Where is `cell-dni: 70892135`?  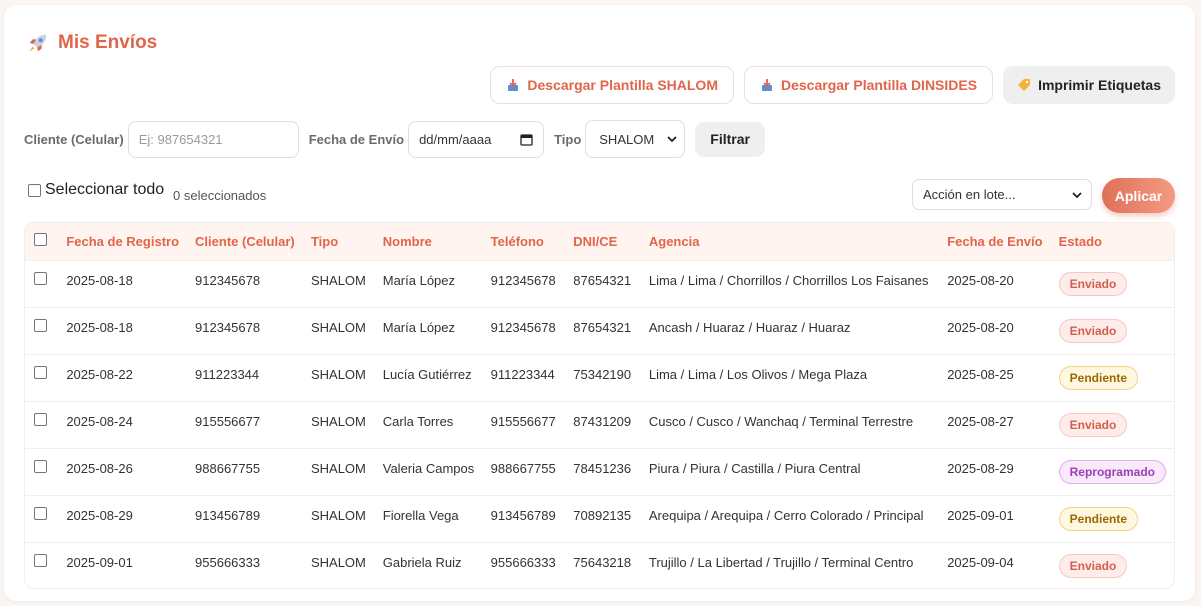 cell-dni: 70892135 is located at coordinates (602, 515).